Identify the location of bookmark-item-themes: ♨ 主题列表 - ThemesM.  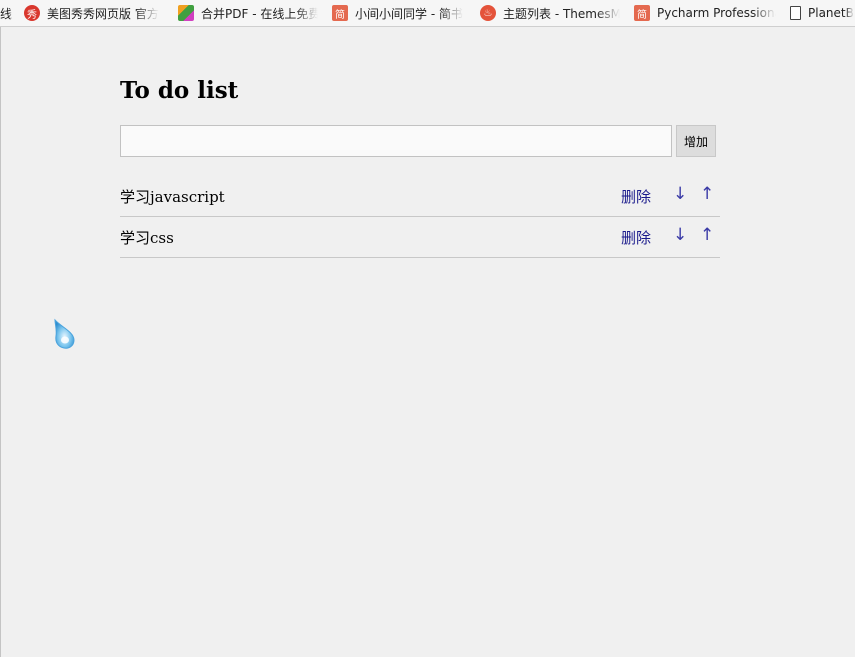
(550, 13).